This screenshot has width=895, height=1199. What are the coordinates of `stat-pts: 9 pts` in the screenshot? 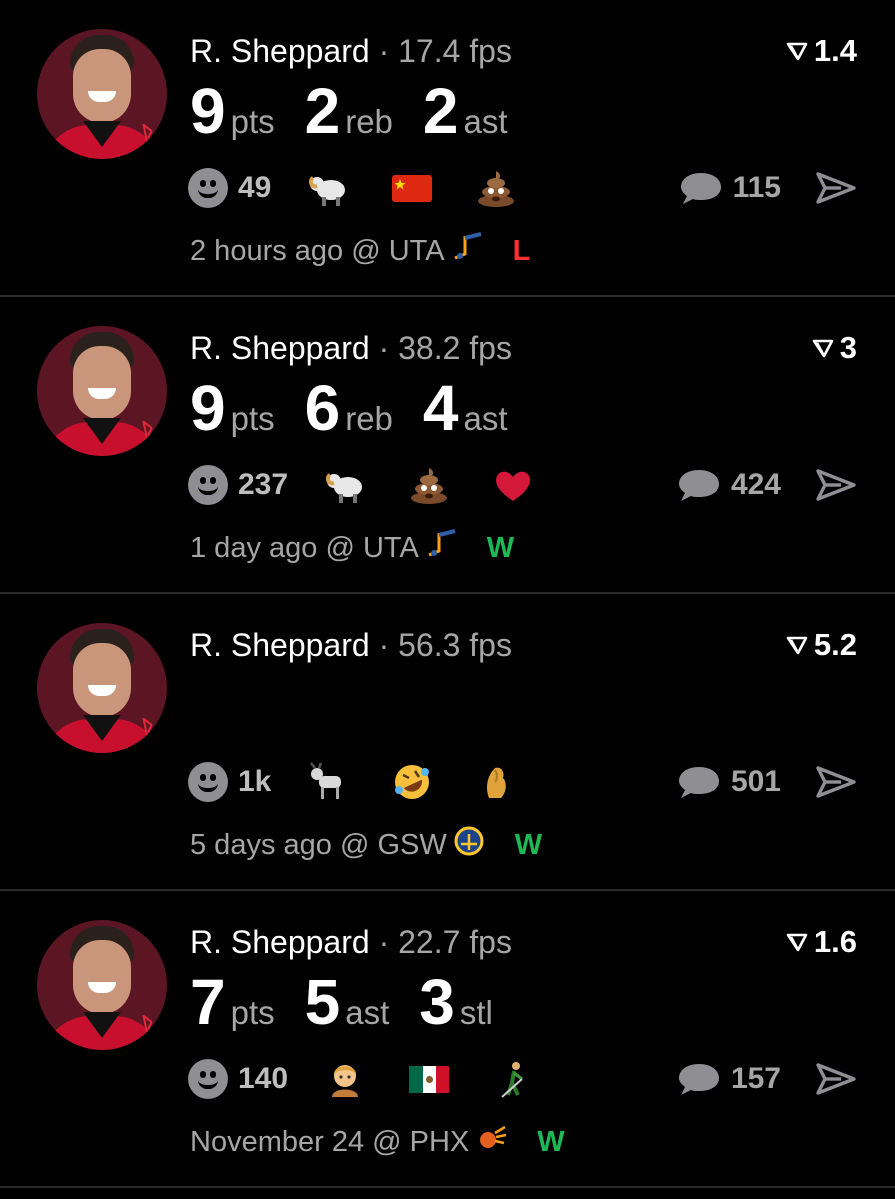 It's located at (232, 111).